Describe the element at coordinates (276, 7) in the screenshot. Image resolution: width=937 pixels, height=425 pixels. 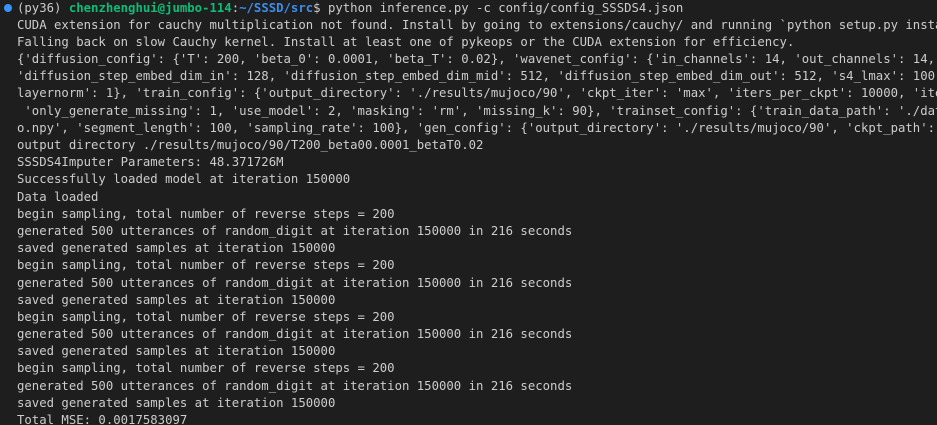
I see `prompt-path: ~/SSSD/src` at that location.